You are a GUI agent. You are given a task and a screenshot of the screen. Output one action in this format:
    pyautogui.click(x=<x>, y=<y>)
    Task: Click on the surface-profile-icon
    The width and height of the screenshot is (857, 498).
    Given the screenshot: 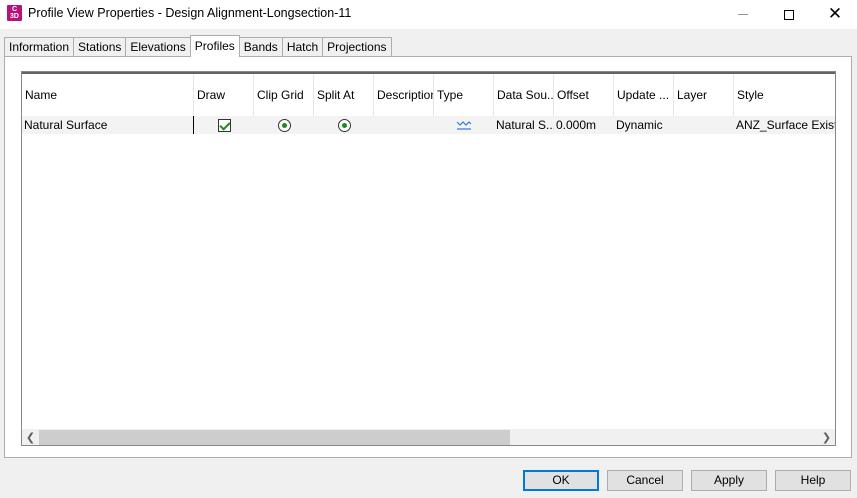 What is the action you would take?
    pyautogui.click(x=464, y=125)
    